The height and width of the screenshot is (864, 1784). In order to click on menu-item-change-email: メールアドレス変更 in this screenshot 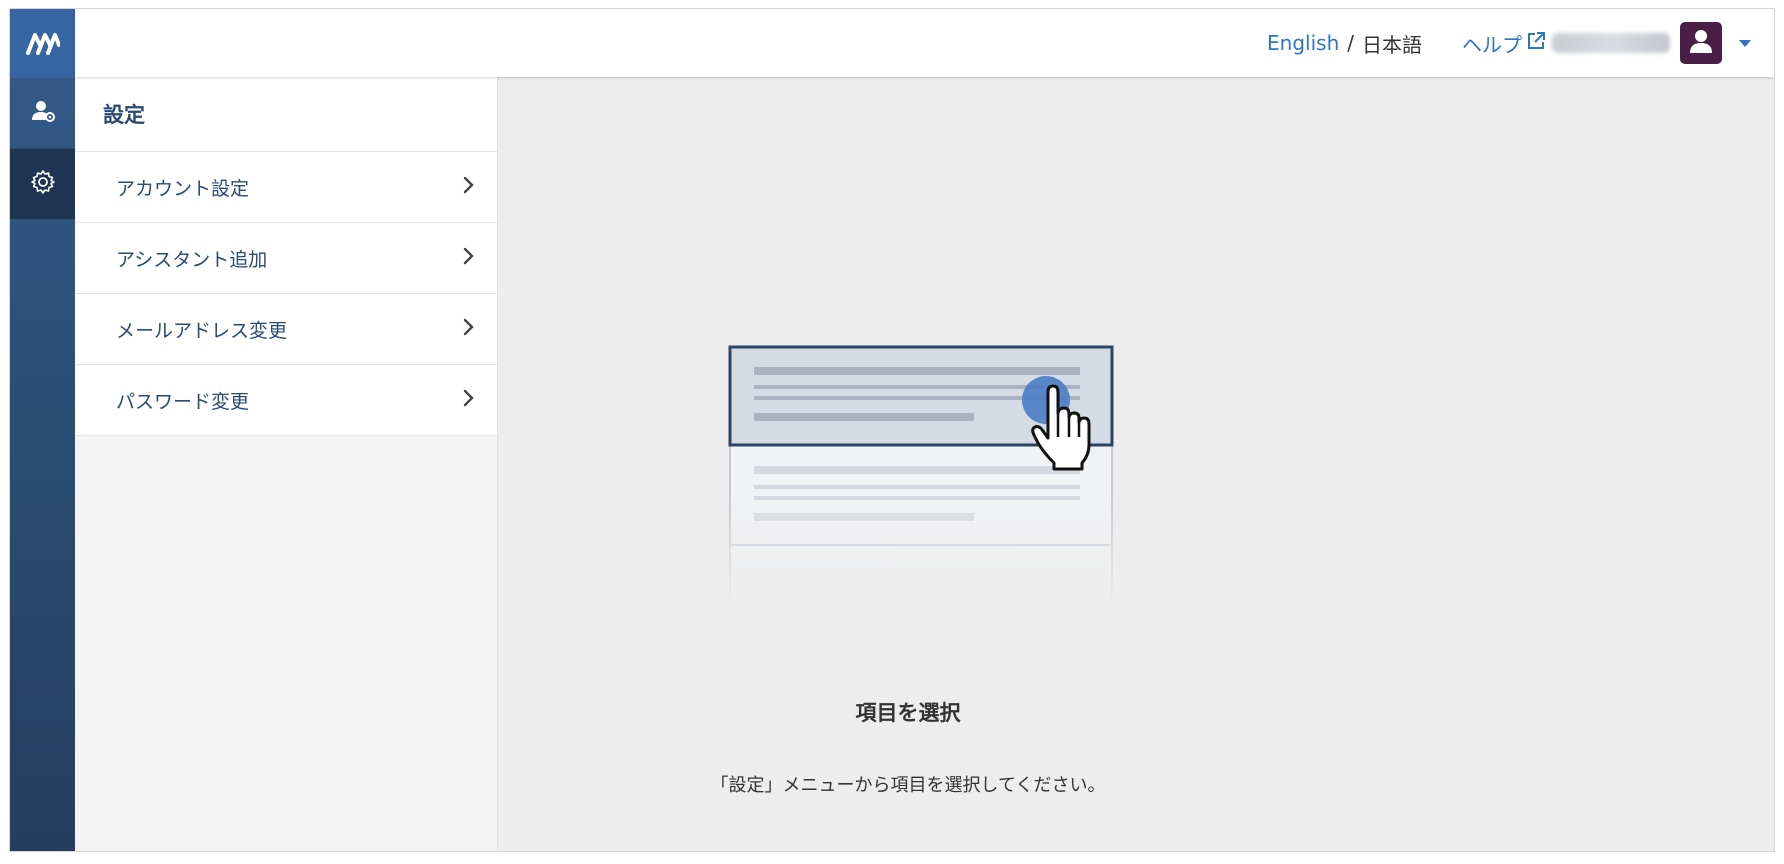, I will do `click(286, 329)`.